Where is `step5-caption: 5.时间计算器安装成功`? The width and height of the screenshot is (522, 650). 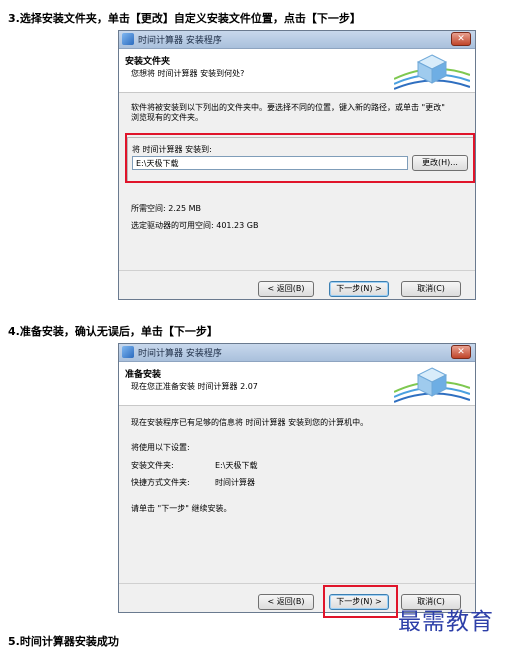 step5-caption: 5.时间计算器安装成功 is located at coordinates (63, 641).